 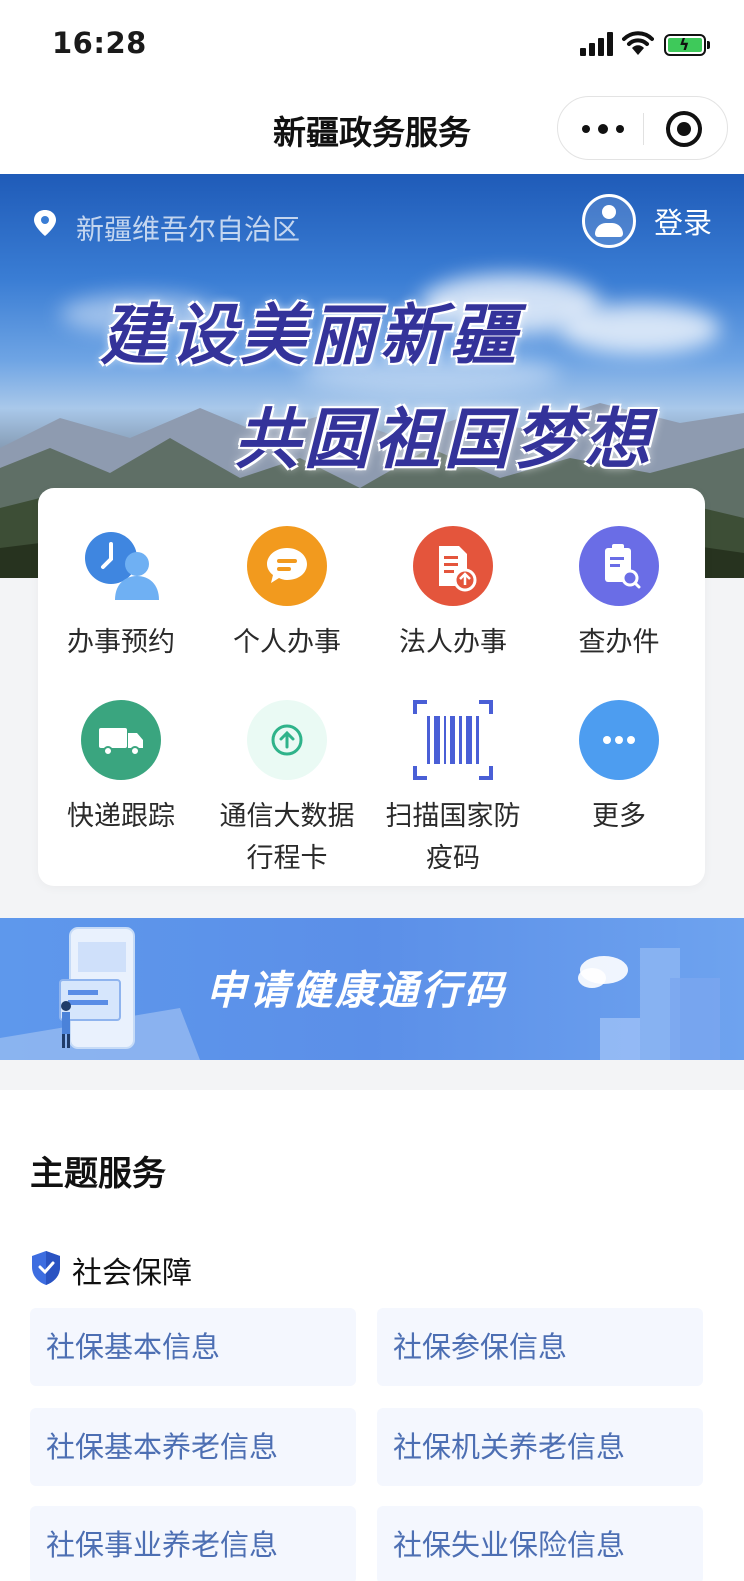 What do you see at coordinates (453, 740) in the screenshot?
I see `barcode-scan-icon` at bounding box center [453, 740].